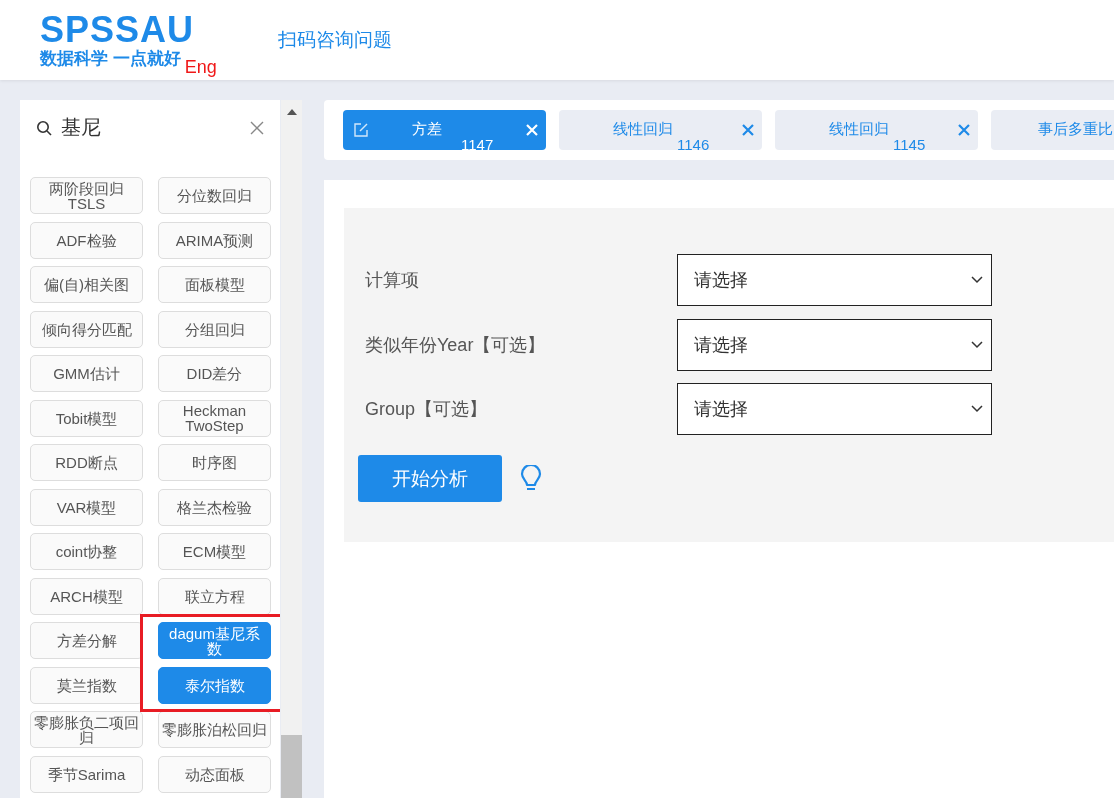 The height and width of the screenshot is (798, 1114). What do you see at coordinates (86, 685) in the screenshot?
I see `method-button: 莫兰指数` at bounding box center [86, 685].